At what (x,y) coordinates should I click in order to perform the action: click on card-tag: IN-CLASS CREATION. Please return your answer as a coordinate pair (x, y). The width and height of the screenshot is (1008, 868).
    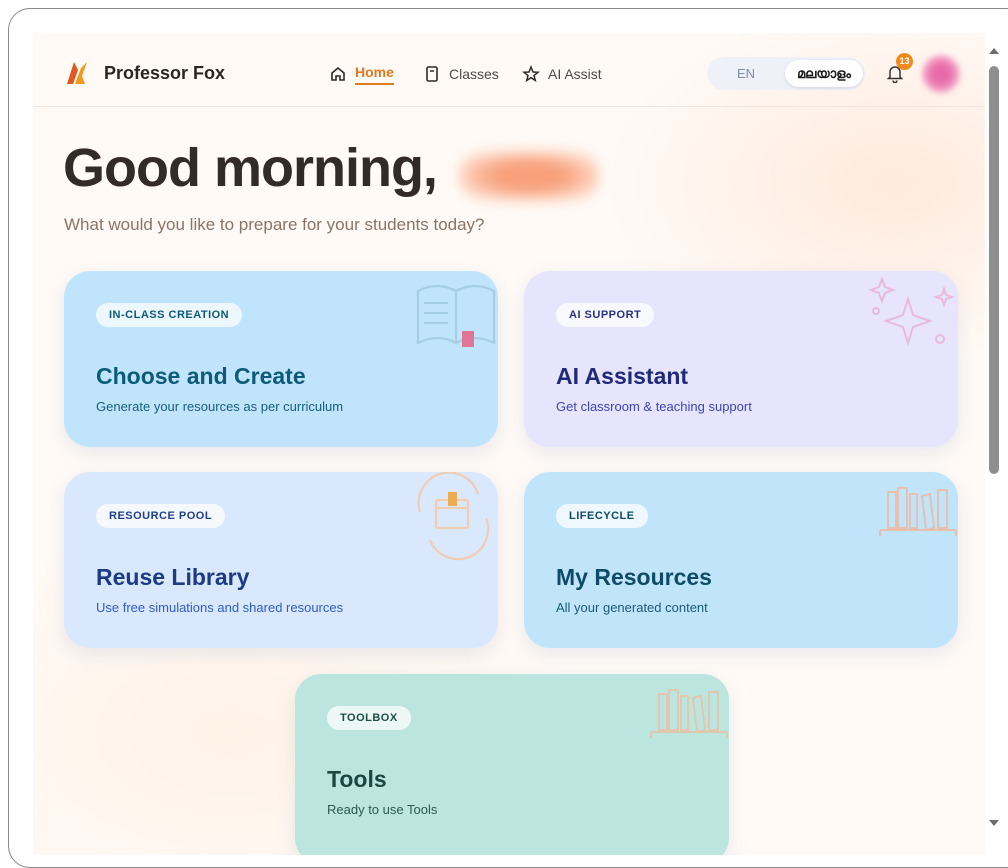
    Looking at the image, I should click on (169, 315).